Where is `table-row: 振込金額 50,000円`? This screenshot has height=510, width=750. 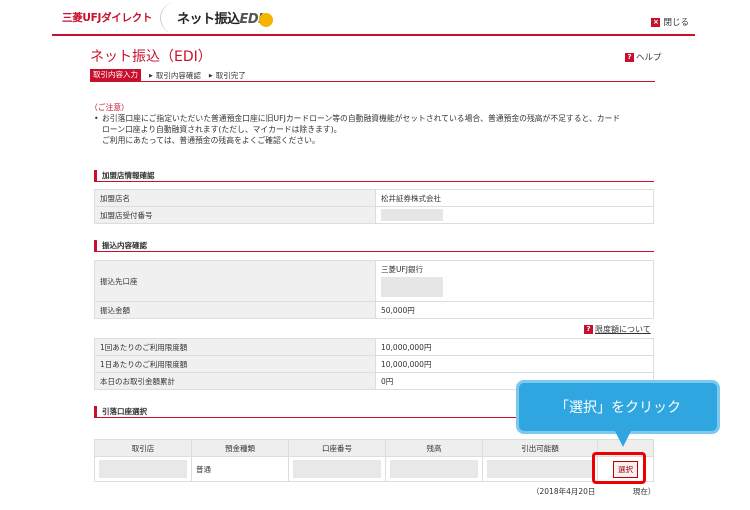
table-row: 振込金額 50,000円 is located at coordinates (374, 310).